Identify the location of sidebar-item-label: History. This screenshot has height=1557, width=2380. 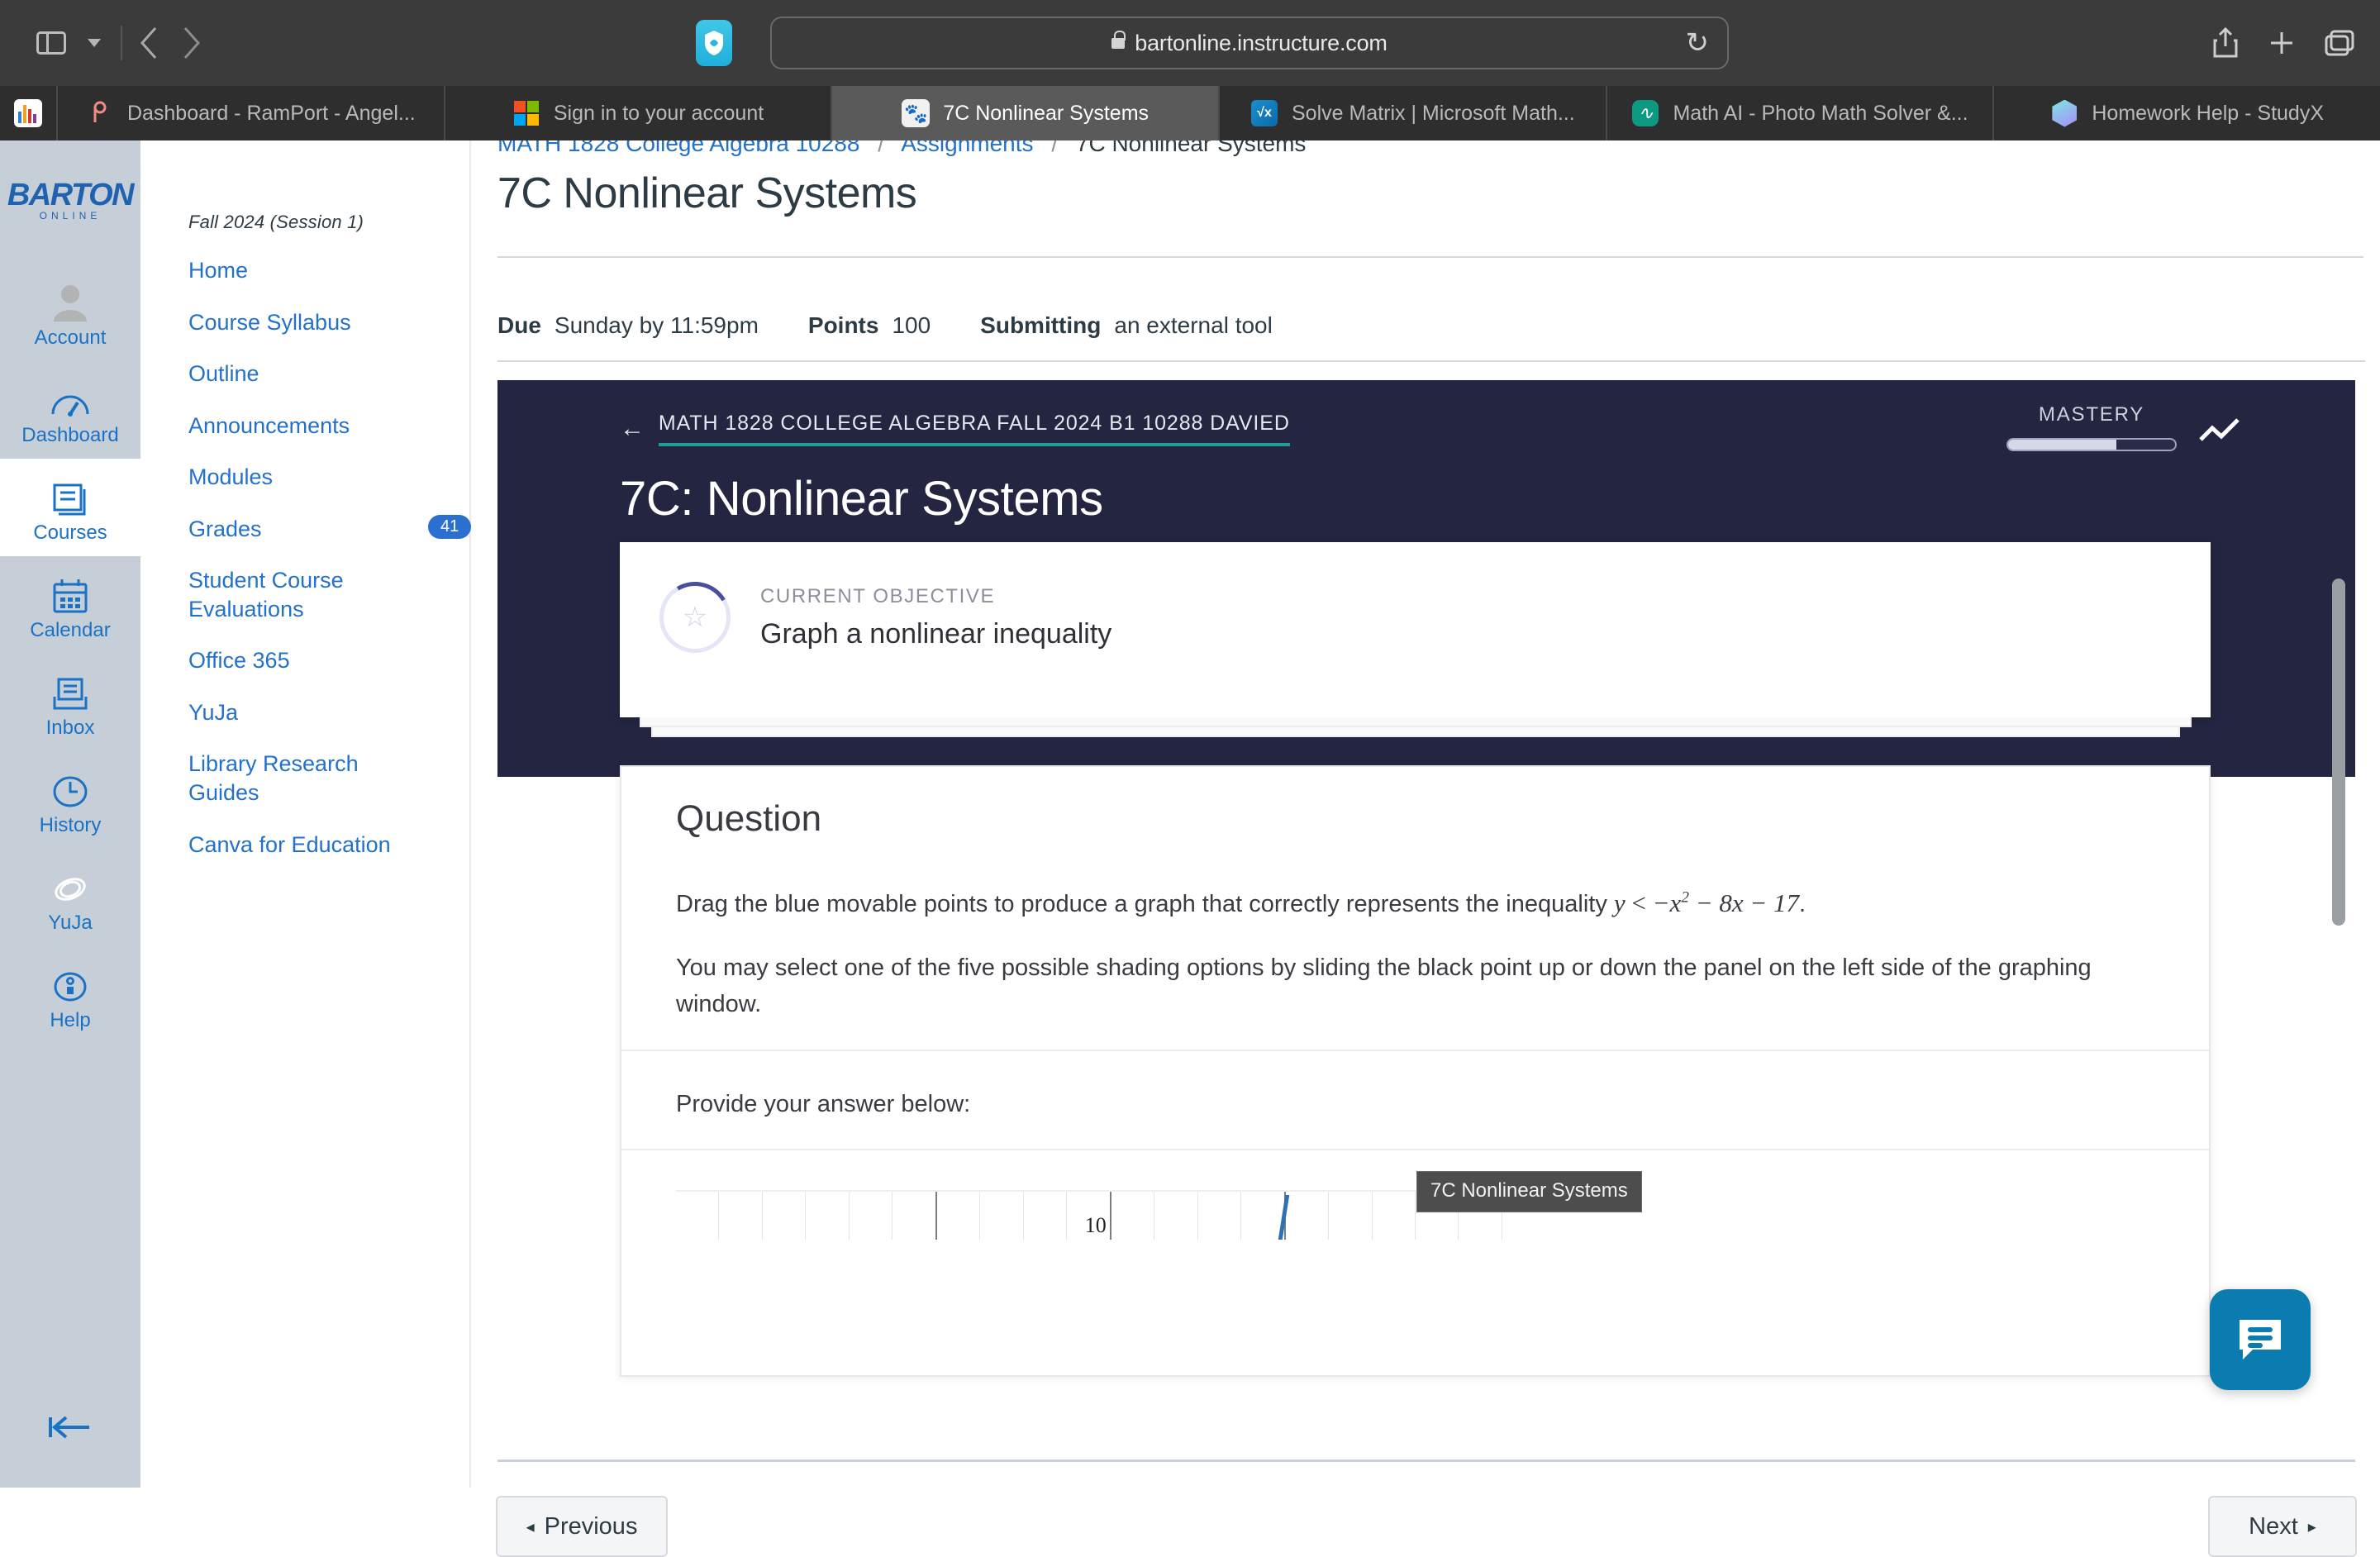
(70, 825).